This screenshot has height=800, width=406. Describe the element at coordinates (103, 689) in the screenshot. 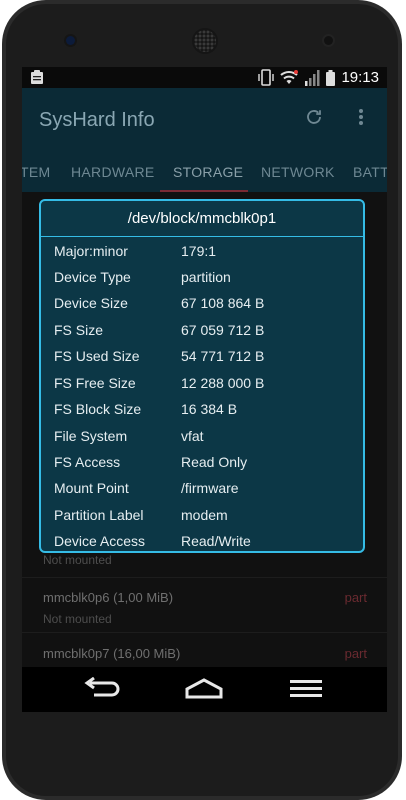

I see `back-icon` at that location.